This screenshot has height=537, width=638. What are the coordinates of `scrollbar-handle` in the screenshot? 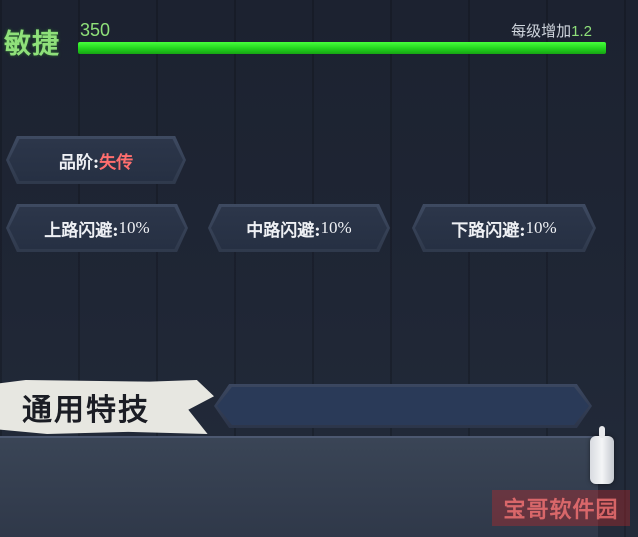 It's located at (602, 455).